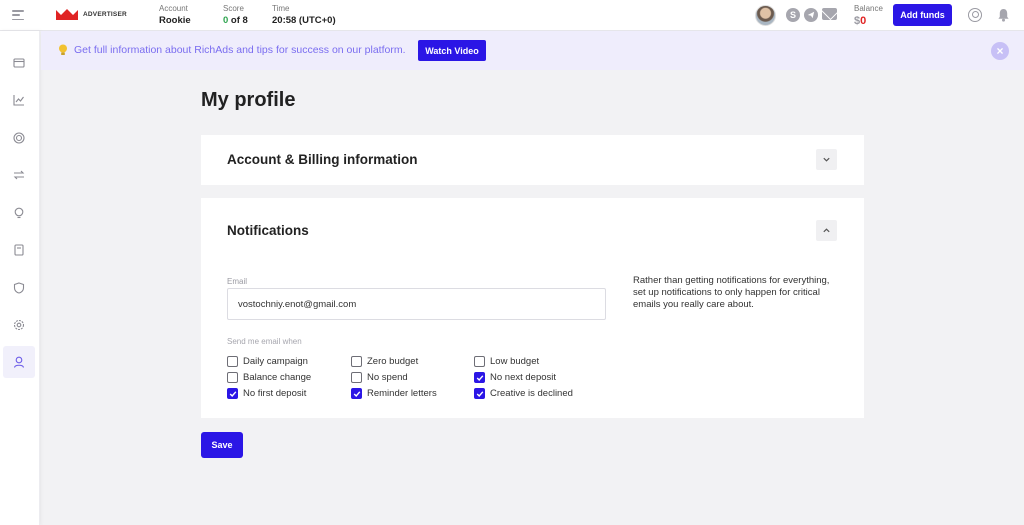 This screenshot has width=1024, height=525. I want to click on checkbox-daily-campaign: Daily campaign, so click(267, 361).